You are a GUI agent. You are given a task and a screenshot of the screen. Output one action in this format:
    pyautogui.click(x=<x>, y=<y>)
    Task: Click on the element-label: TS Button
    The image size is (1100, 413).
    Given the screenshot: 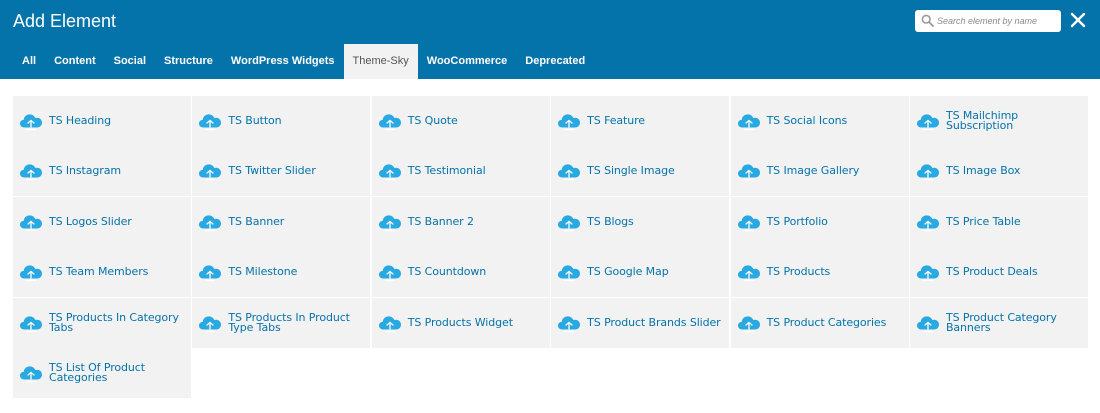 What is the action you would take?
    pyautogui.click(x=255, y=120)
    